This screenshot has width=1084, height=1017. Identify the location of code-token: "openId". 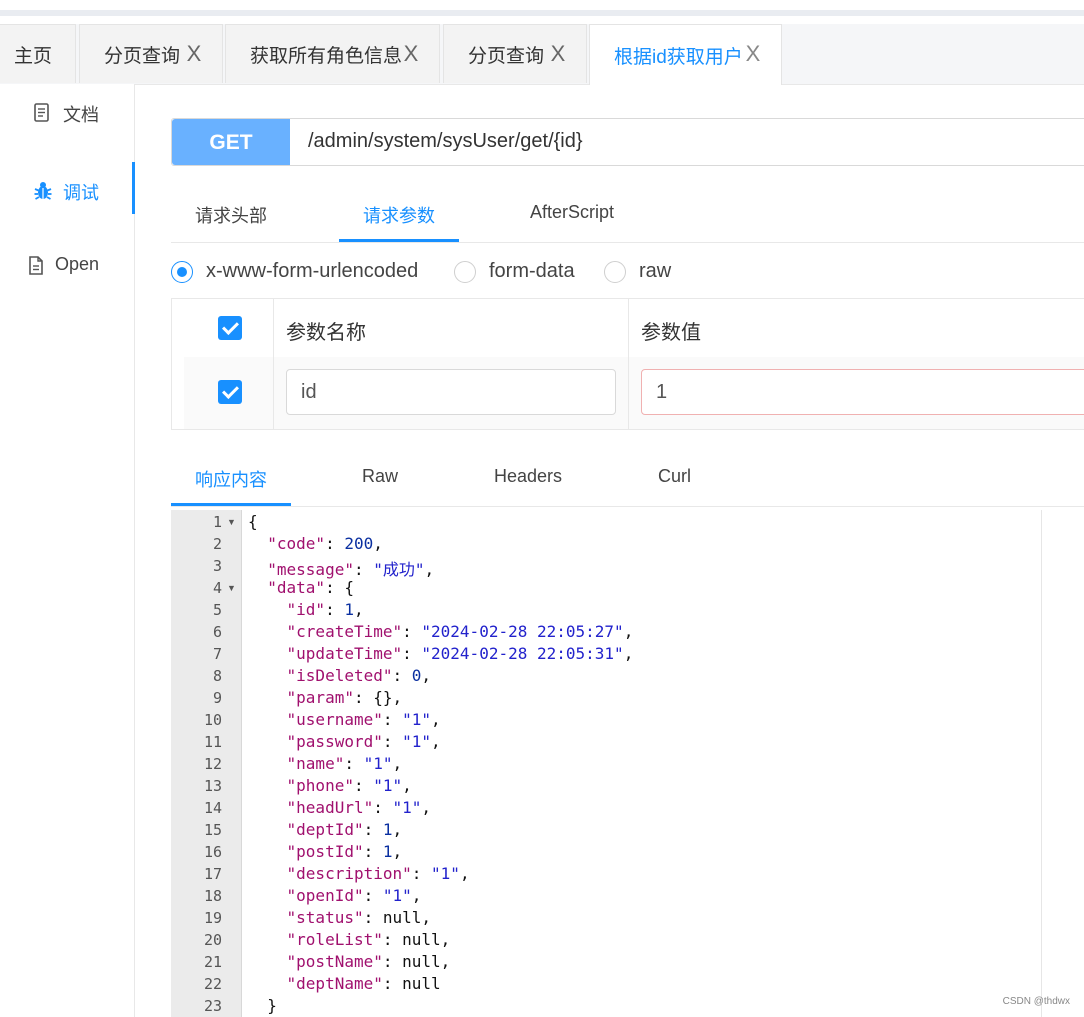
(325, 895).